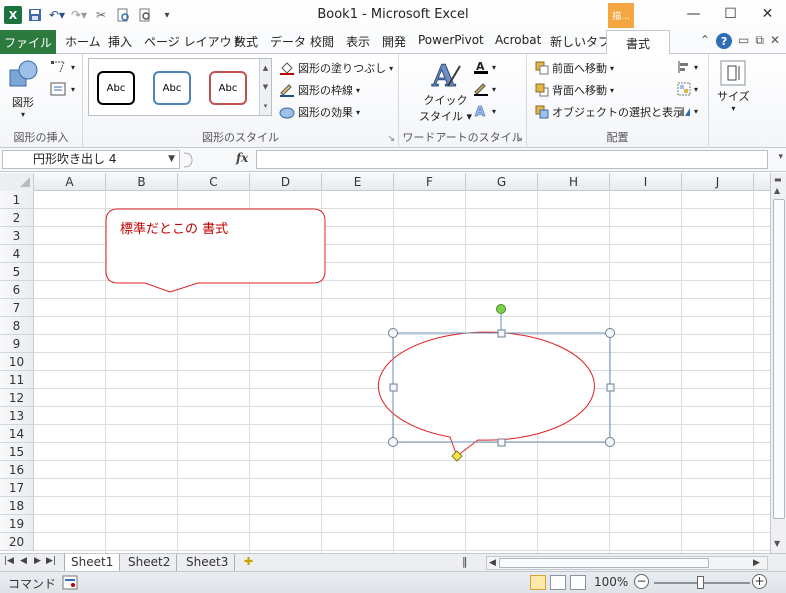 Image resolution: width=786 pixels, height=593 pixels. What do you see at coordinates (465, 561) in the screenshot?
I see `tab-split-icon: ‖` at bounding box center [465, 561].